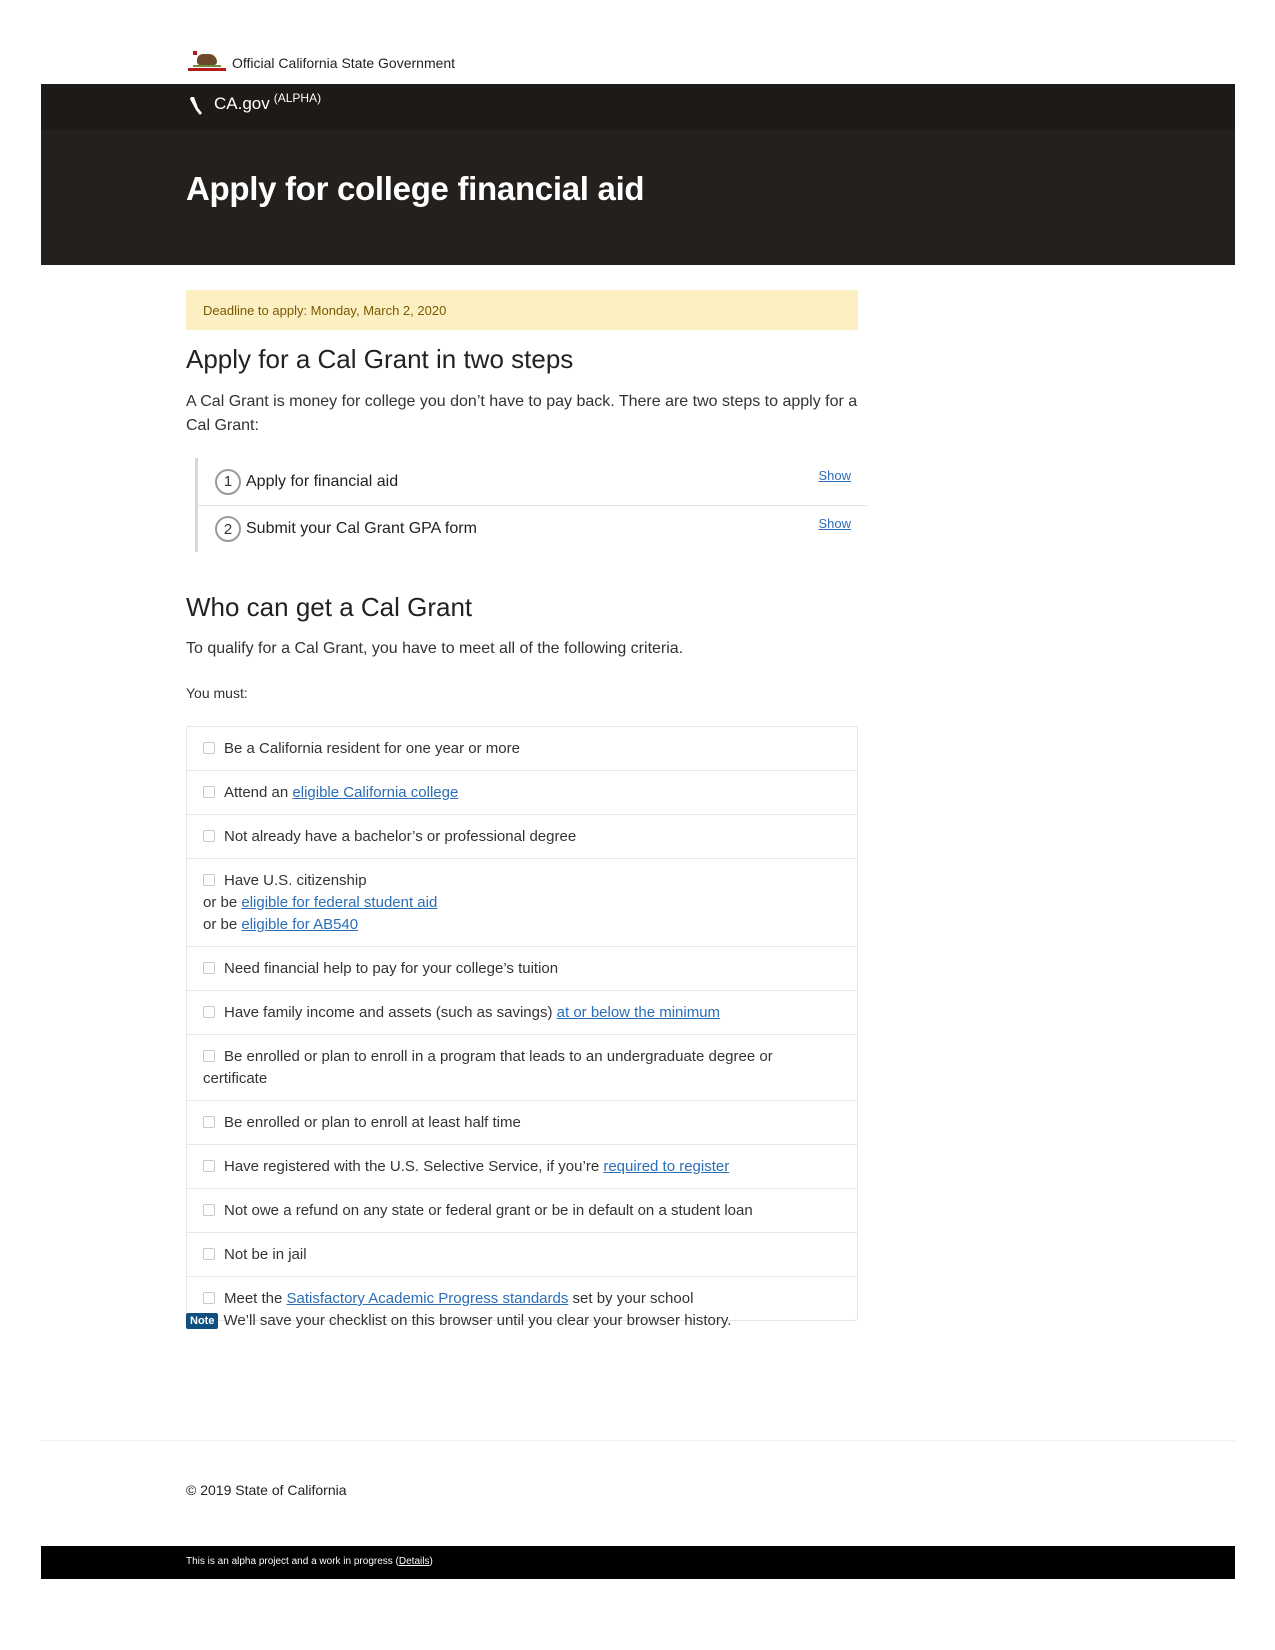  Describe the element at coordinates (295, 880) in the screenshot. I see `criterion-text: Have U.S. citizenship` at that location.